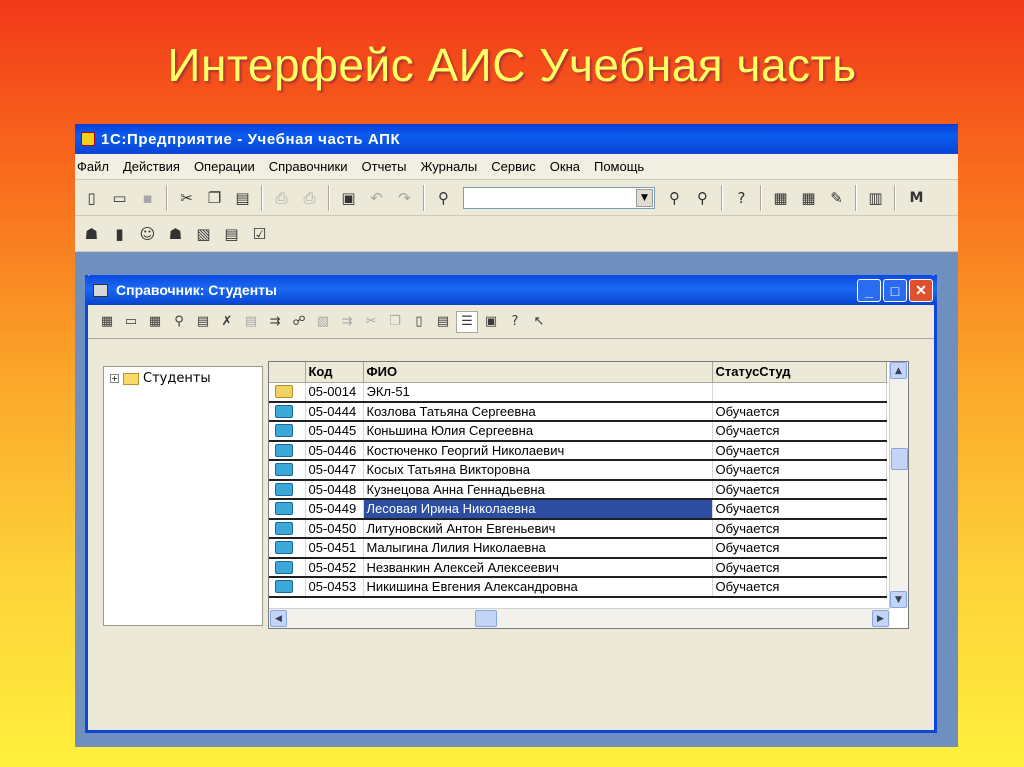 This screenshot has height=767, width=1024. I want to click on teacher-icon: ☗, so click(175, 233).